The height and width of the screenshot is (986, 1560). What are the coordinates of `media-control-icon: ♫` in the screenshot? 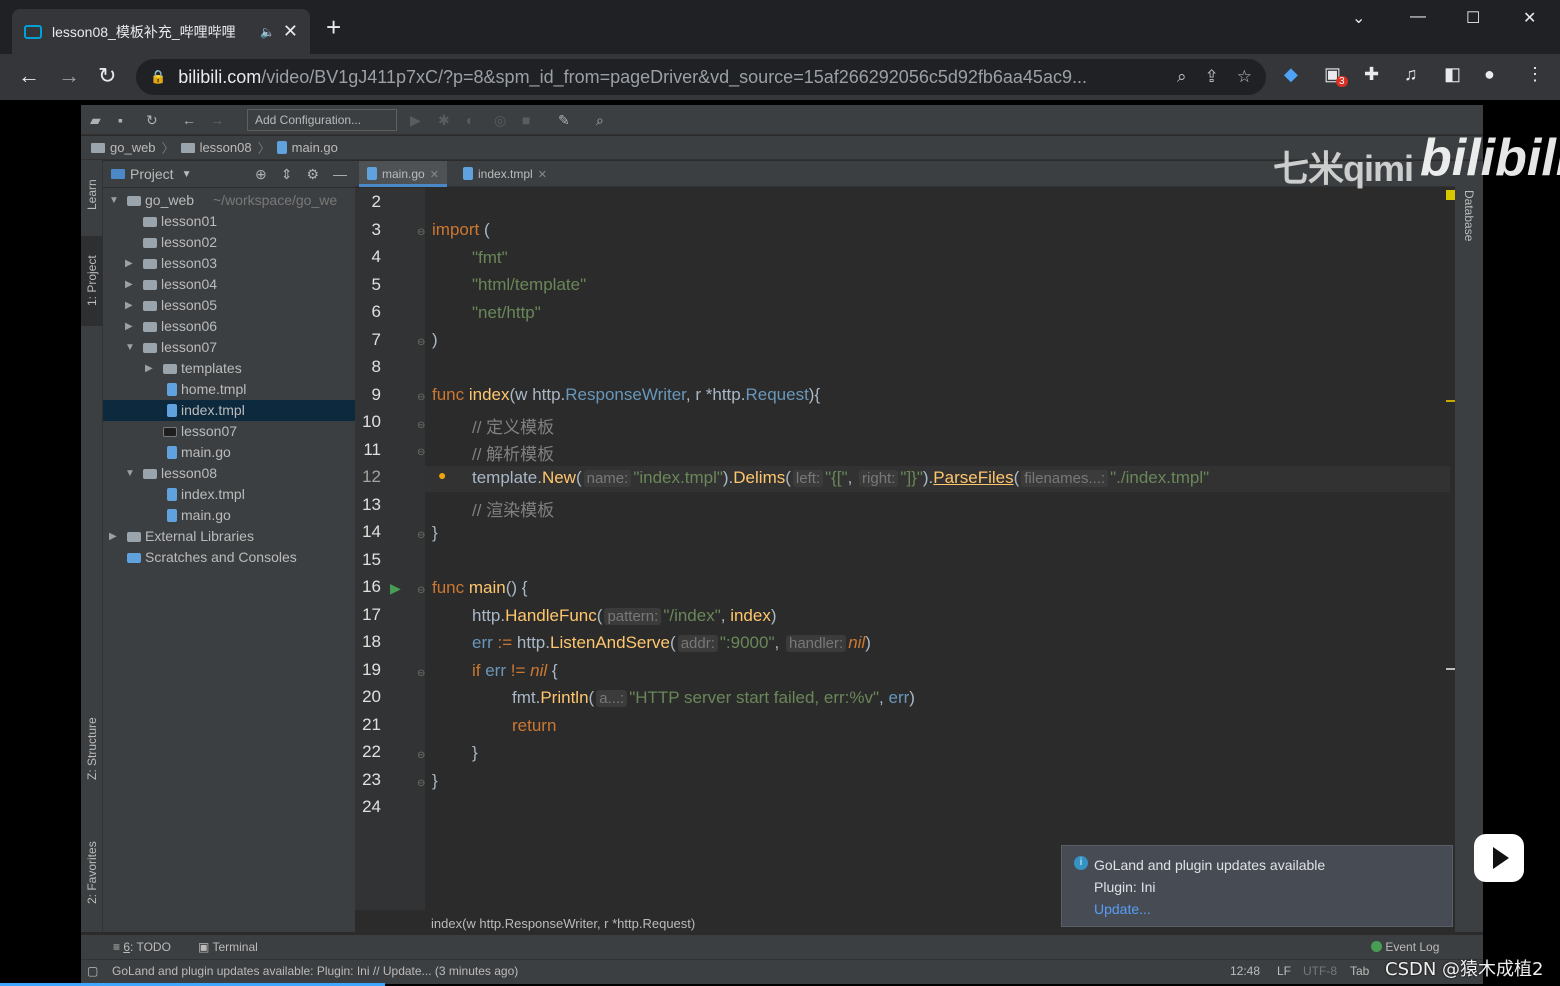 It's located at (1411, 74).